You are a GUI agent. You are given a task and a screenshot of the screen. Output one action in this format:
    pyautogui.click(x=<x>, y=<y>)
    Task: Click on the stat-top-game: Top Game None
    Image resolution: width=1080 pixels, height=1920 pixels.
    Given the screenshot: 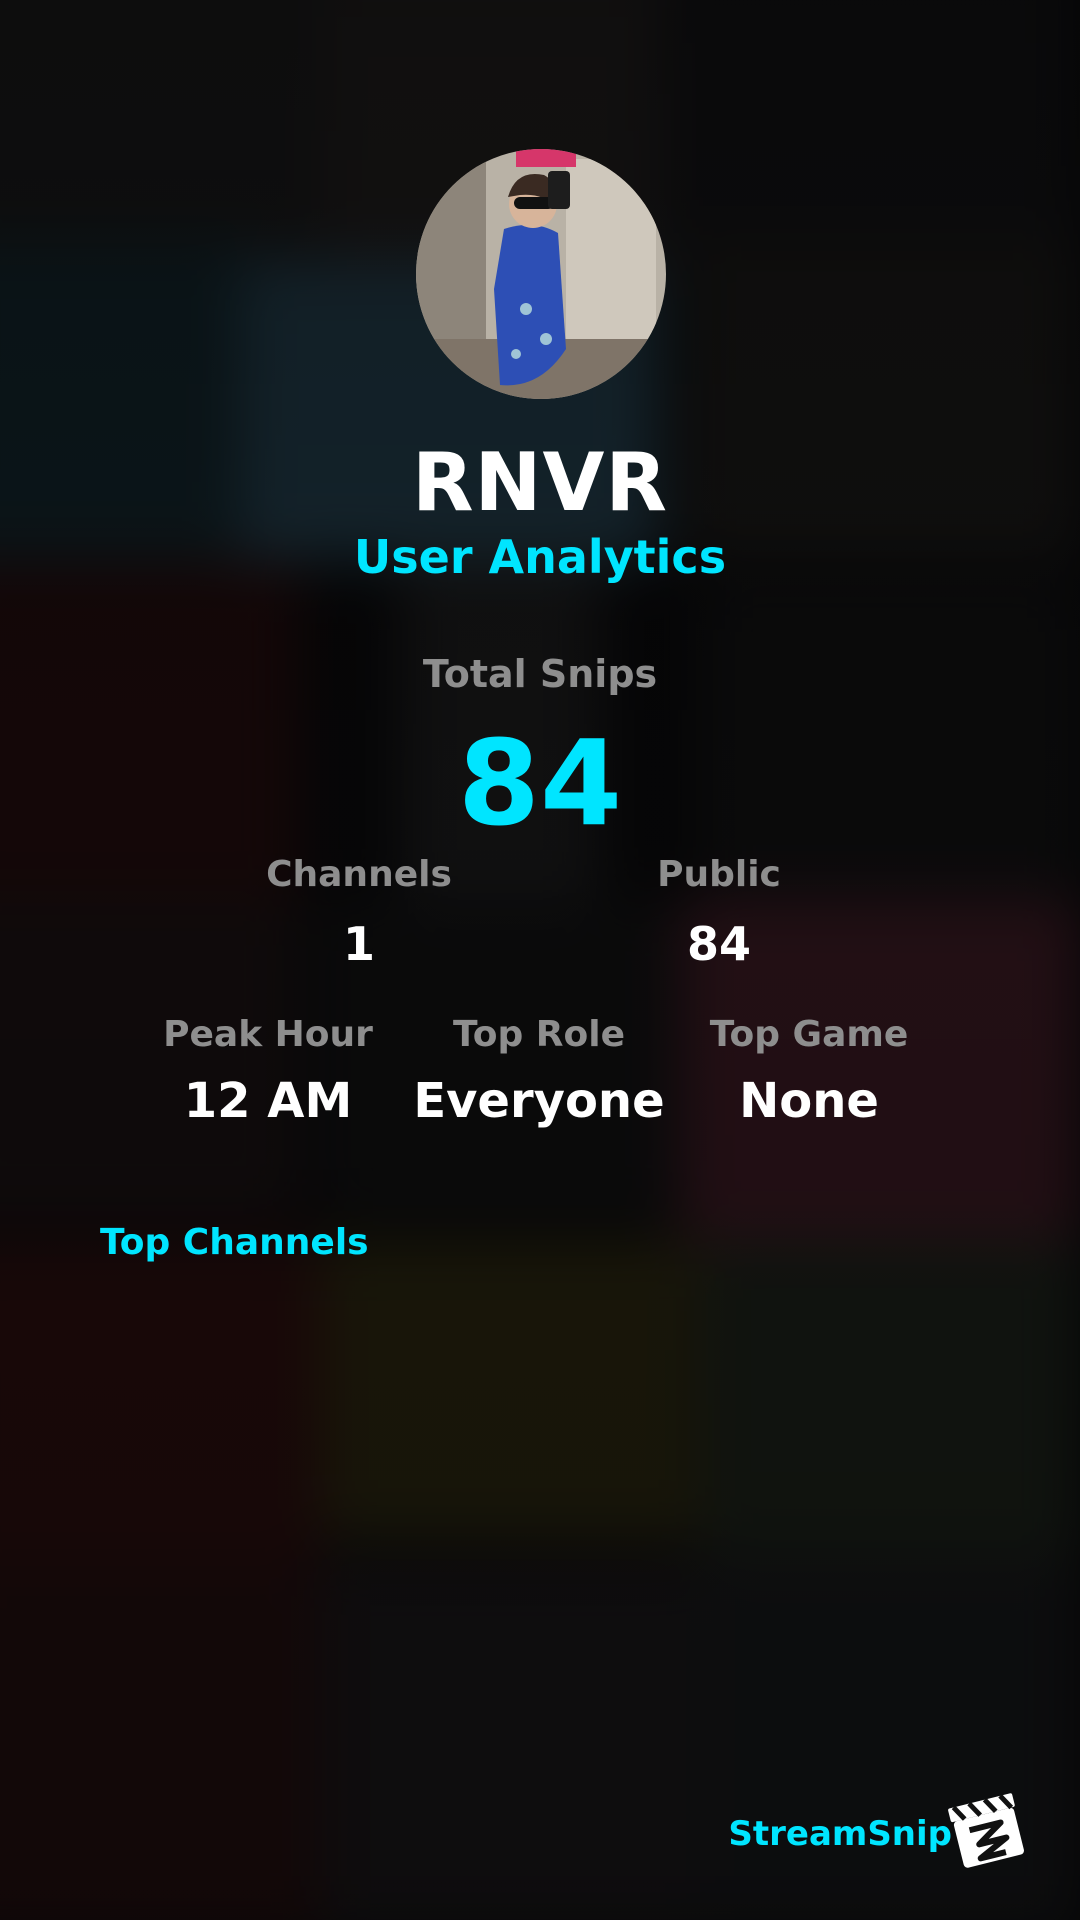 What is the action you would take?
    pyautogui.click(x=809, y=1071)
    